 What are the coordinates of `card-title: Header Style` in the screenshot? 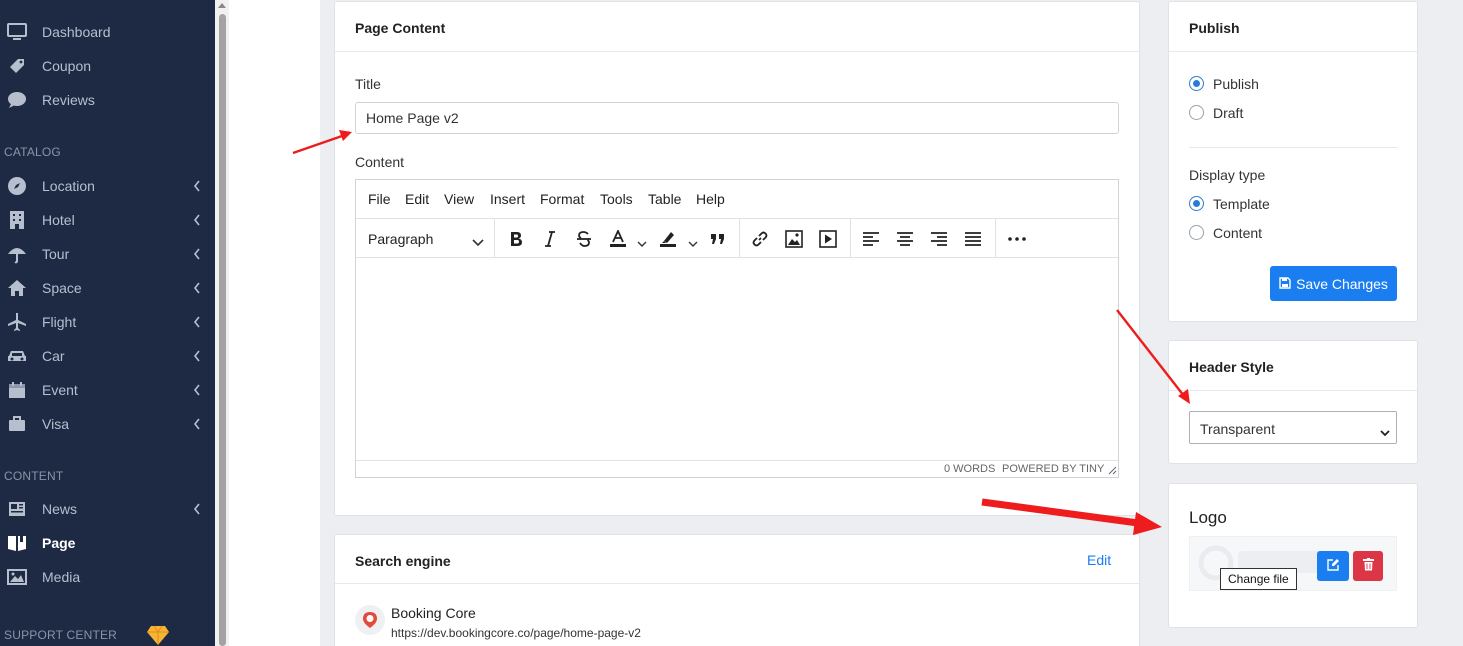 It's located at (1231, 367).